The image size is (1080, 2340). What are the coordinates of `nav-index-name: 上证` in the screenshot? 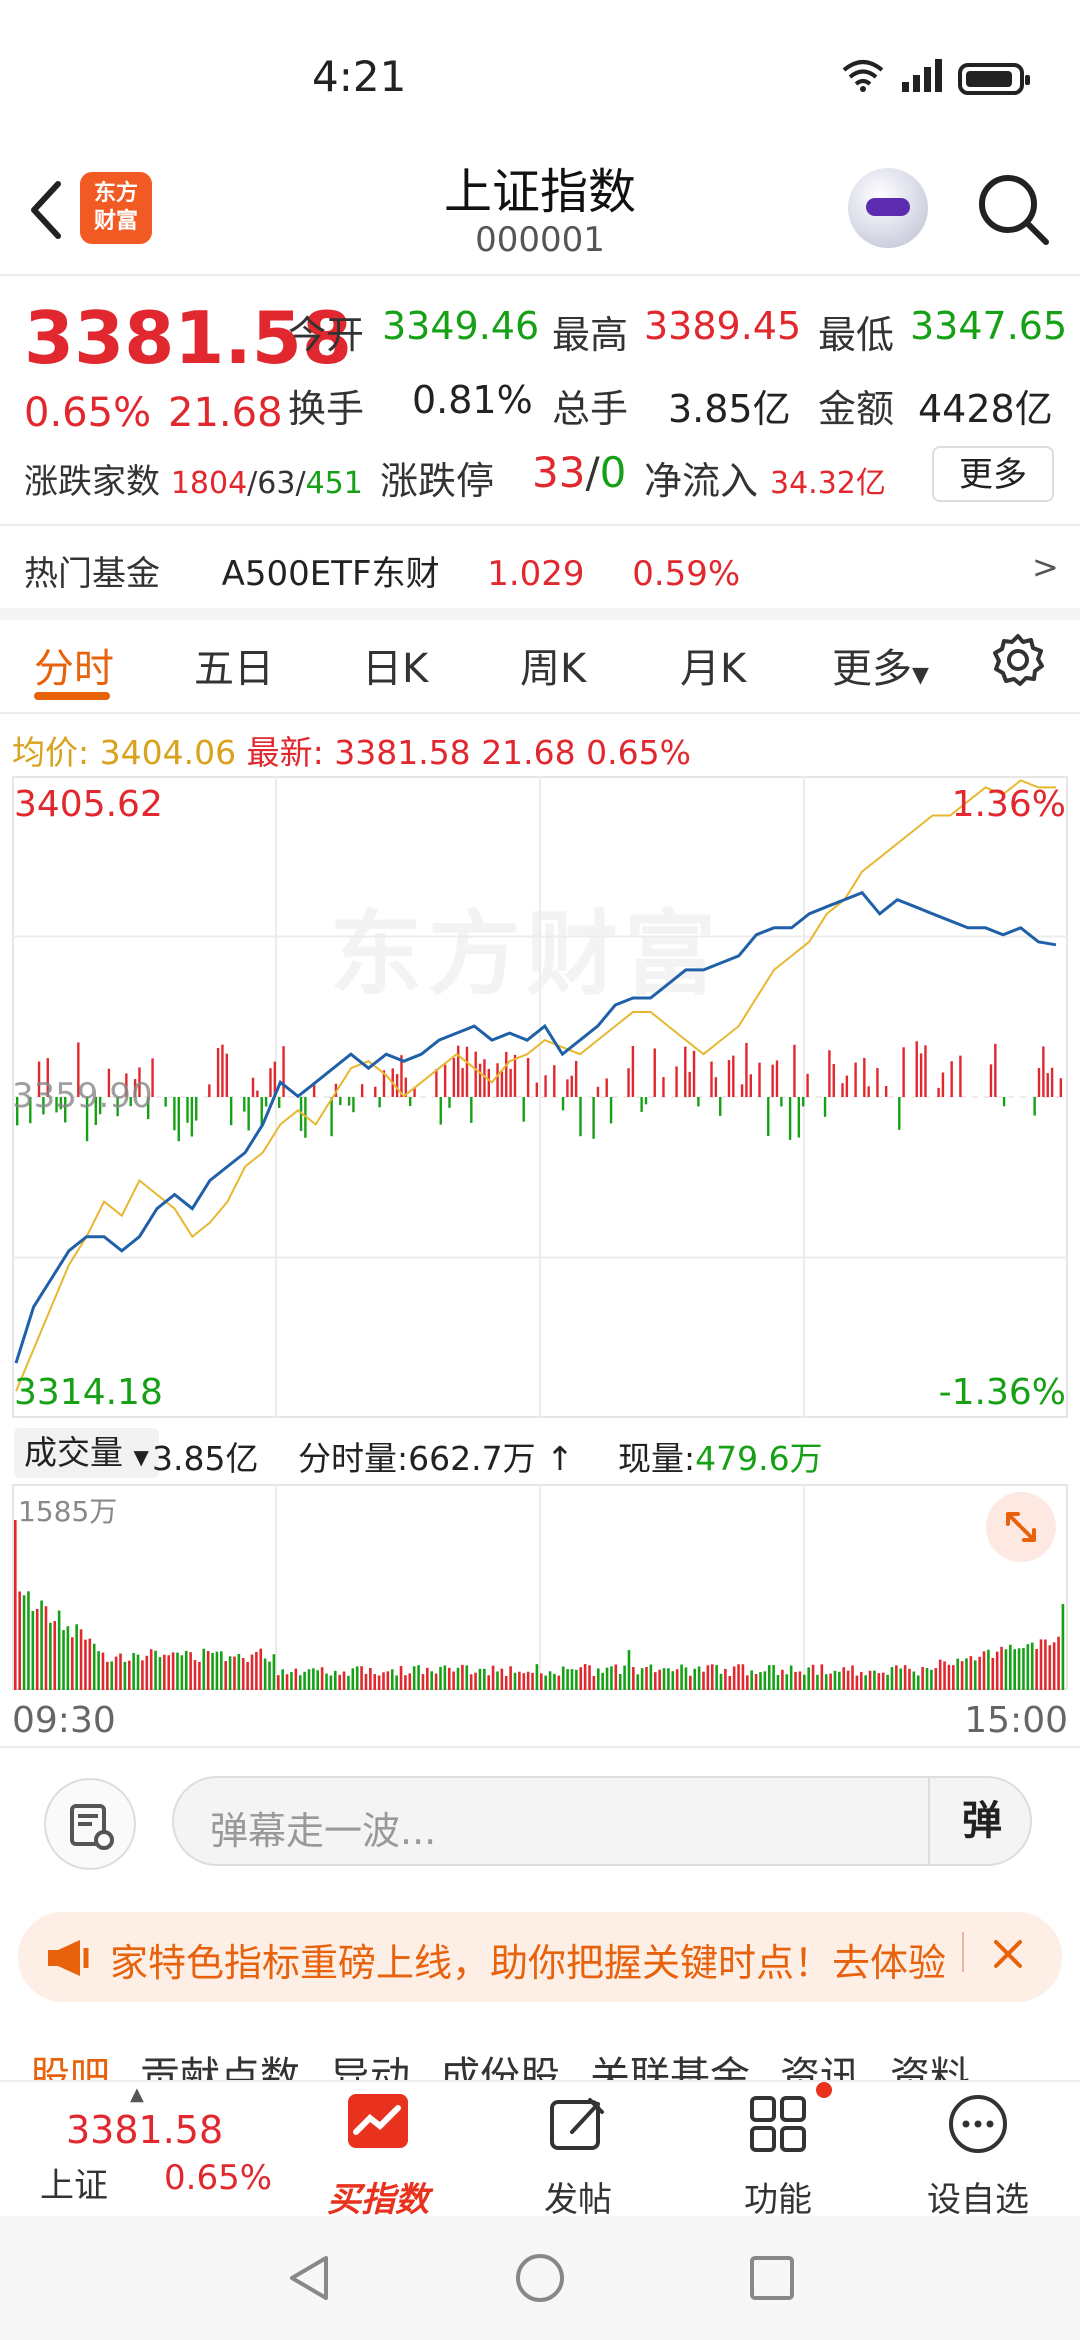 It's located at (74, 2182).